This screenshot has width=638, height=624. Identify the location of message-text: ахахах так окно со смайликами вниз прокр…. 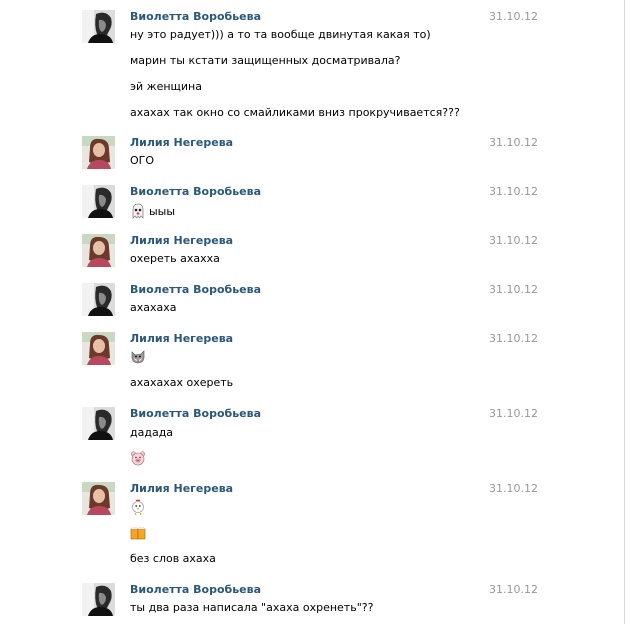
(295, 112).